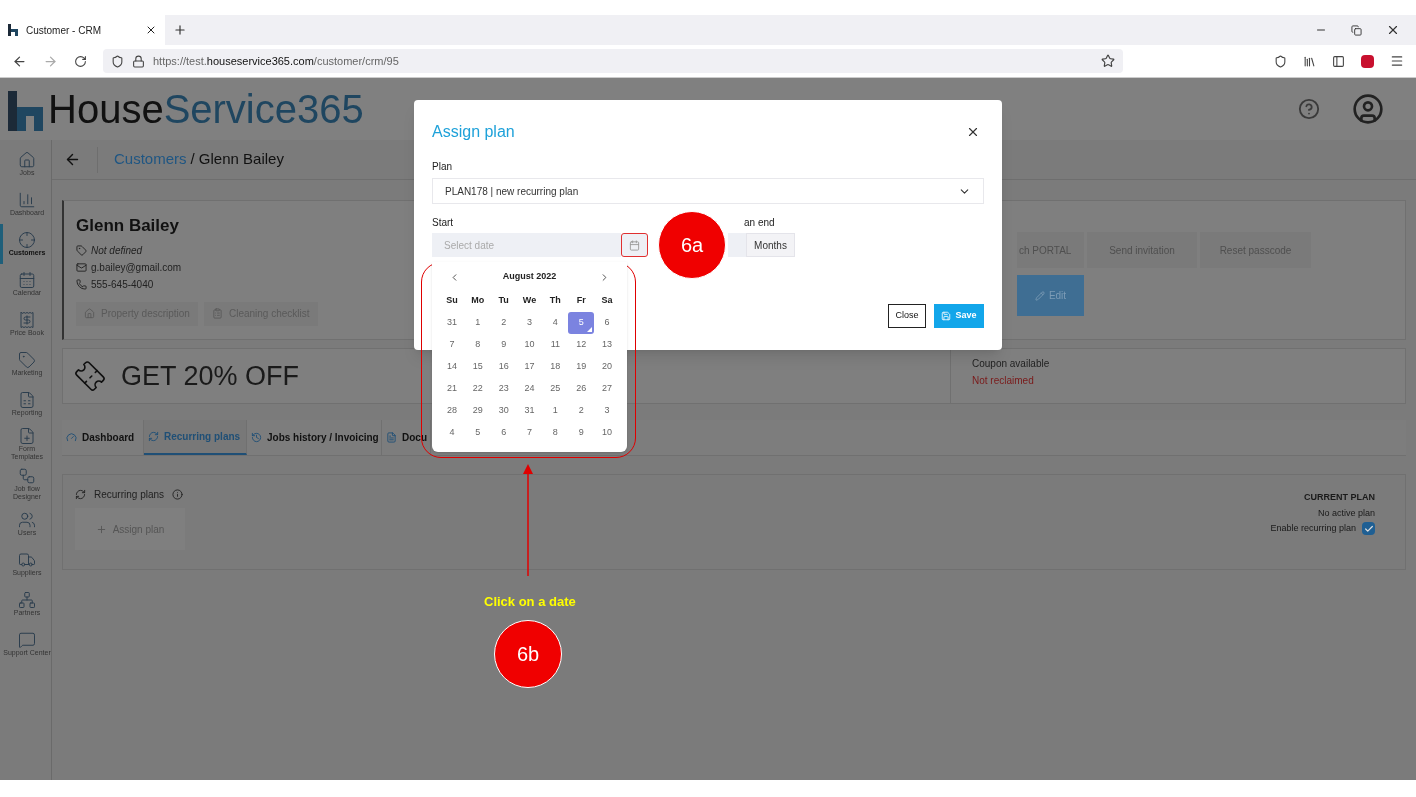 The image size is (1416, 797). What do you see at coordinates (555, 389) in the screenshot?
I see `calendar-day: 25` at bounding box center [555, 389].